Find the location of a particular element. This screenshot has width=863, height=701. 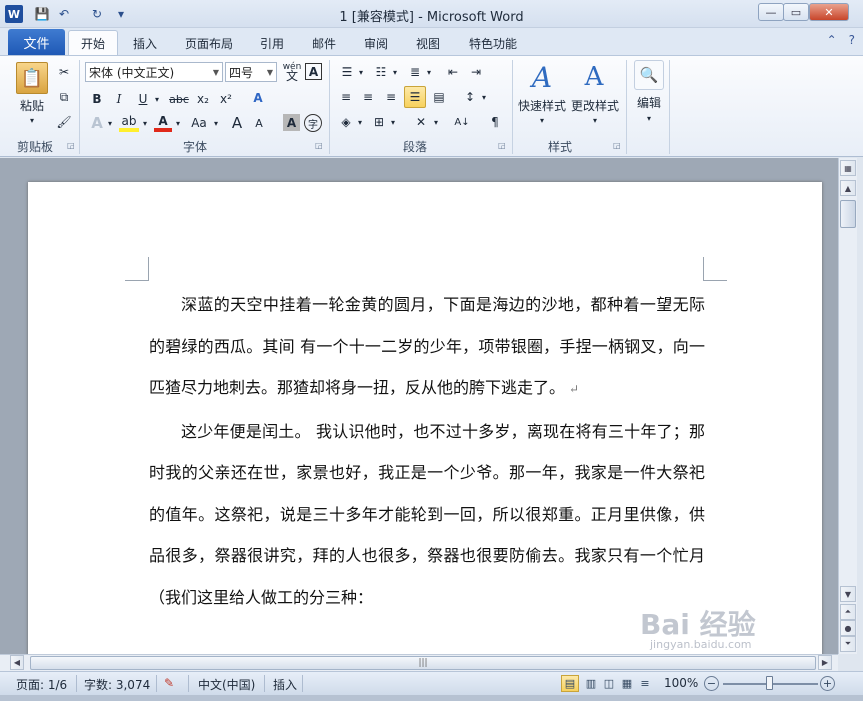

strikethrough-button: abc is located at coordinates (179, 99).